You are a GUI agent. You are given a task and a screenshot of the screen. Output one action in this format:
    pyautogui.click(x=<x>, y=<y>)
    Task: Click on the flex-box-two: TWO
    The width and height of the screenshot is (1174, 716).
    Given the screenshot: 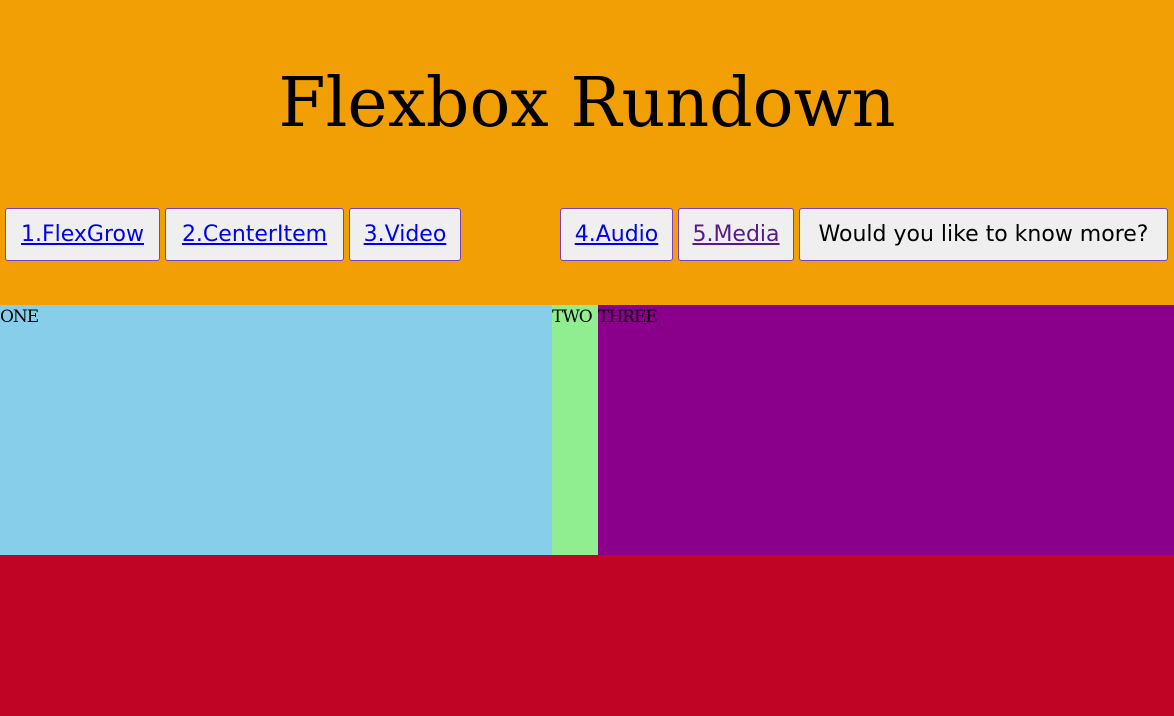 What is the action you would take?
    pyautogui.click(x=575, y=430)
    